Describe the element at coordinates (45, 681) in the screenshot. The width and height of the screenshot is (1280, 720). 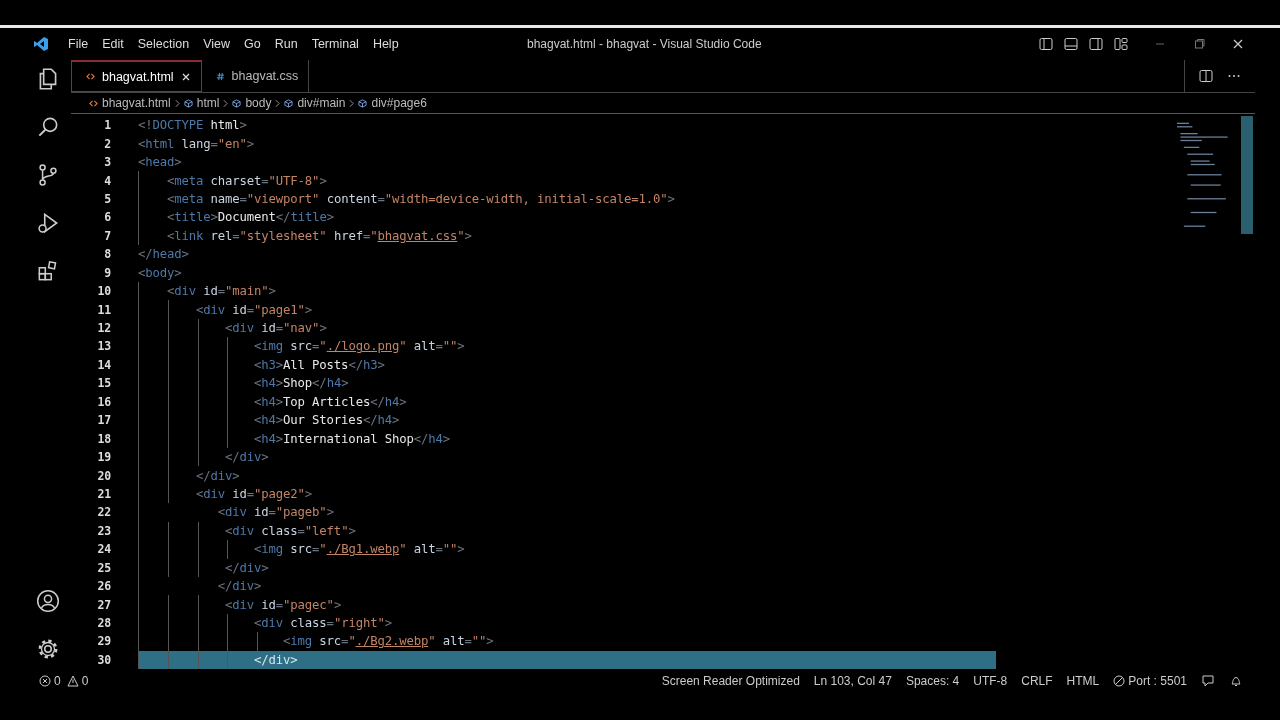
I see `error-icon` at that location.